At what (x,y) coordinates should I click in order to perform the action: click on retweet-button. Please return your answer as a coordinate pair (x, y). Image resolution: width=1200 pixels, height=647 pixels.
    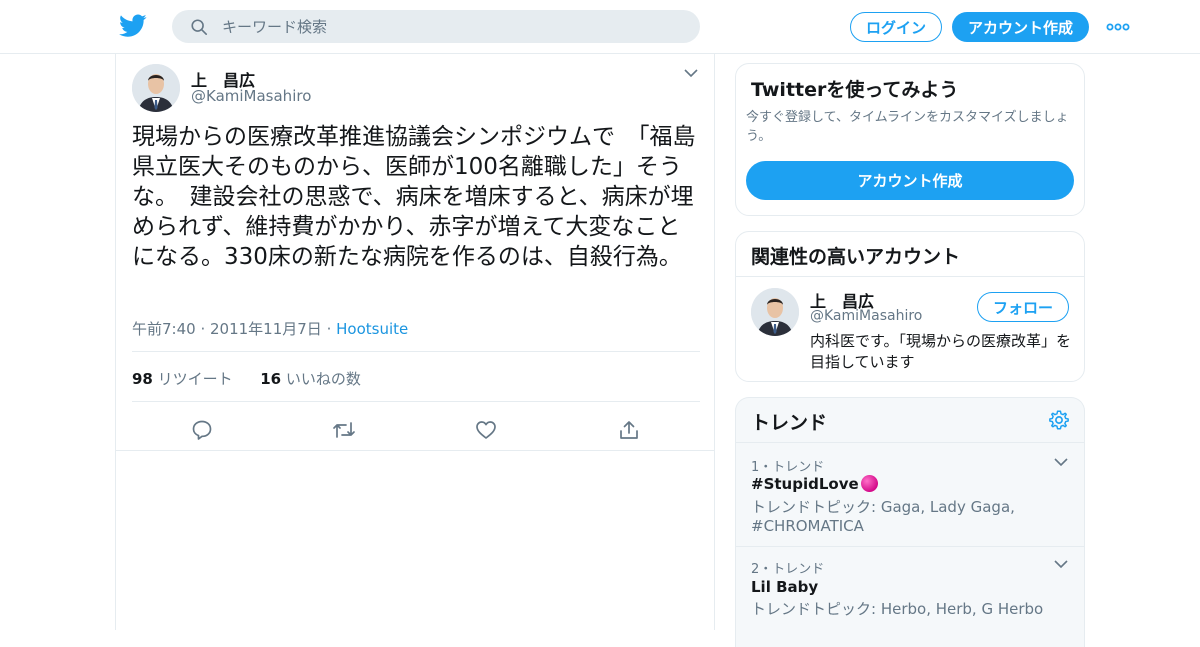
    Looking at the image, I should click on (344, 430).